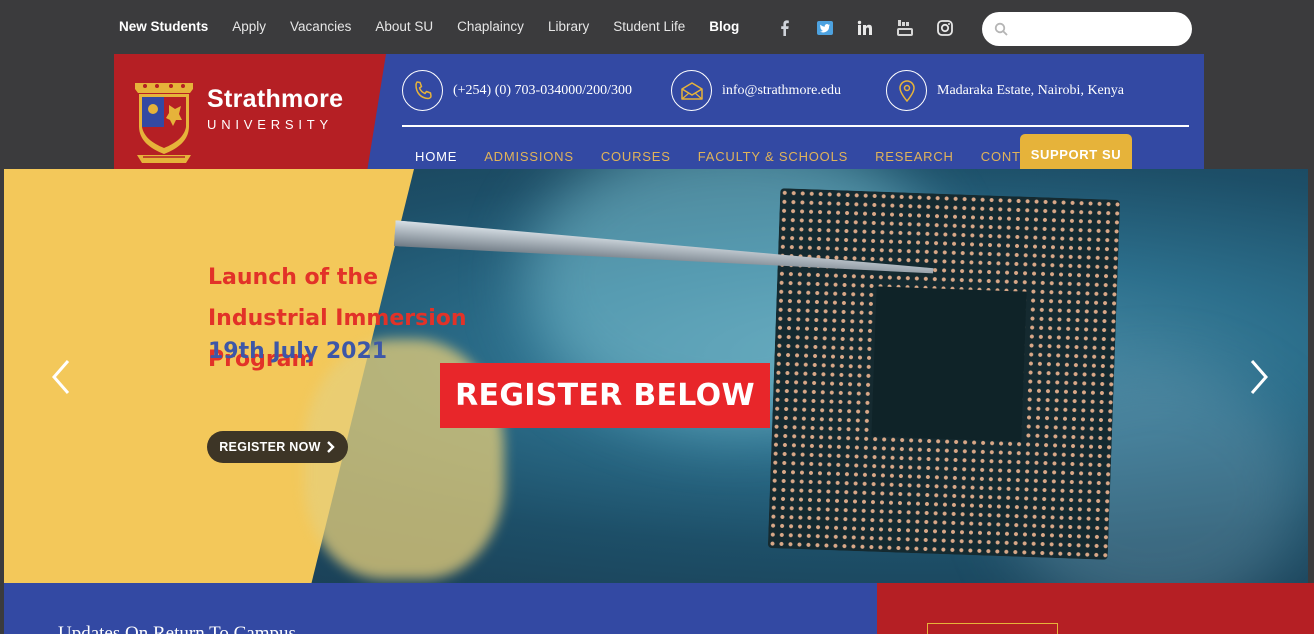 Image resolution: width=1314 pixels, height=634 pixels. I want to click on slider-prev-arrow-icon, so click(60, 377).